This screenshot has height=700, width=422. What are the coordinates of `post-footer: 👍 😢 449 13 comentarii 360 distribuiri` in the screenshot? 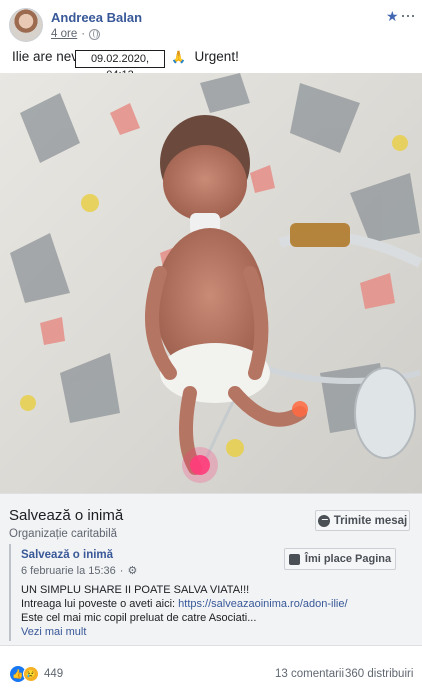 It's located at (211, 675).